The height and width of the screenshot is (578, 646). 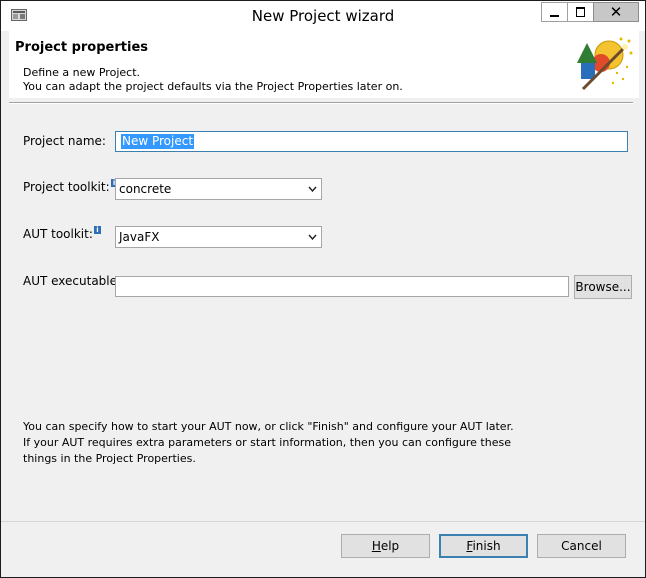 I want to click on maximize-button, so click(x=580, y=12).